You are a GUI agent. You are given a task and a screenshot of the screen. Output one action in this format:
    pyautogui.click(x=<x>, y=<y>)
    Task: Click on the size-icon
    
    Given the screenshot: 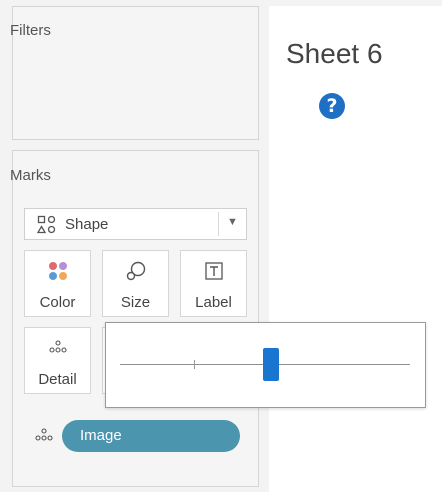 What is the action you would take?
    pyautogui.click(x=135, y=271)
    